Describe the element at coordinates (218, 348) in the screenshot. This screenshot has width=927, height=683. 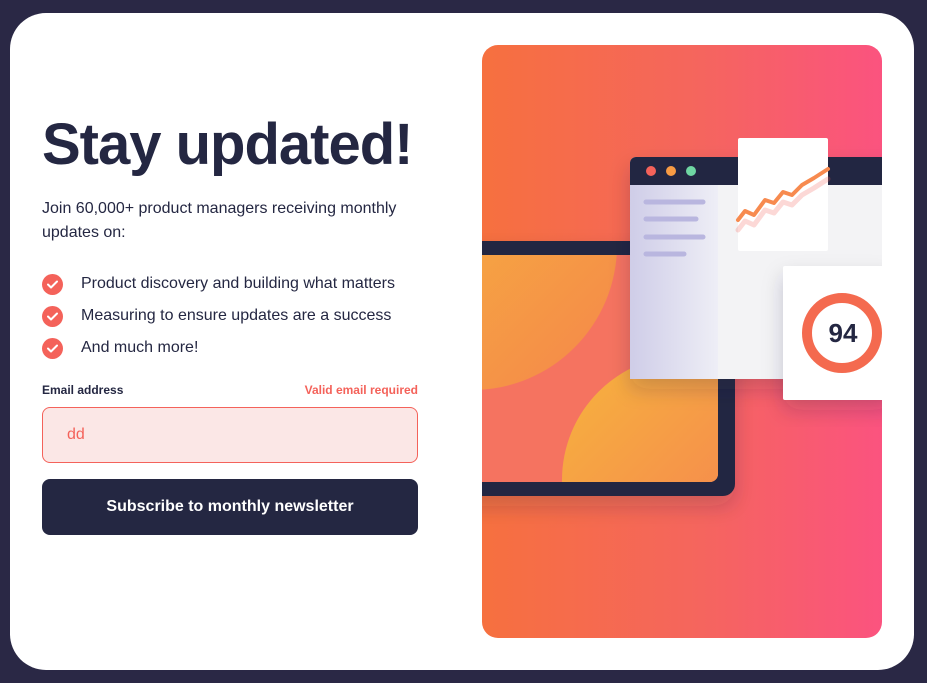
I see `list-item: And much more!` at that location.